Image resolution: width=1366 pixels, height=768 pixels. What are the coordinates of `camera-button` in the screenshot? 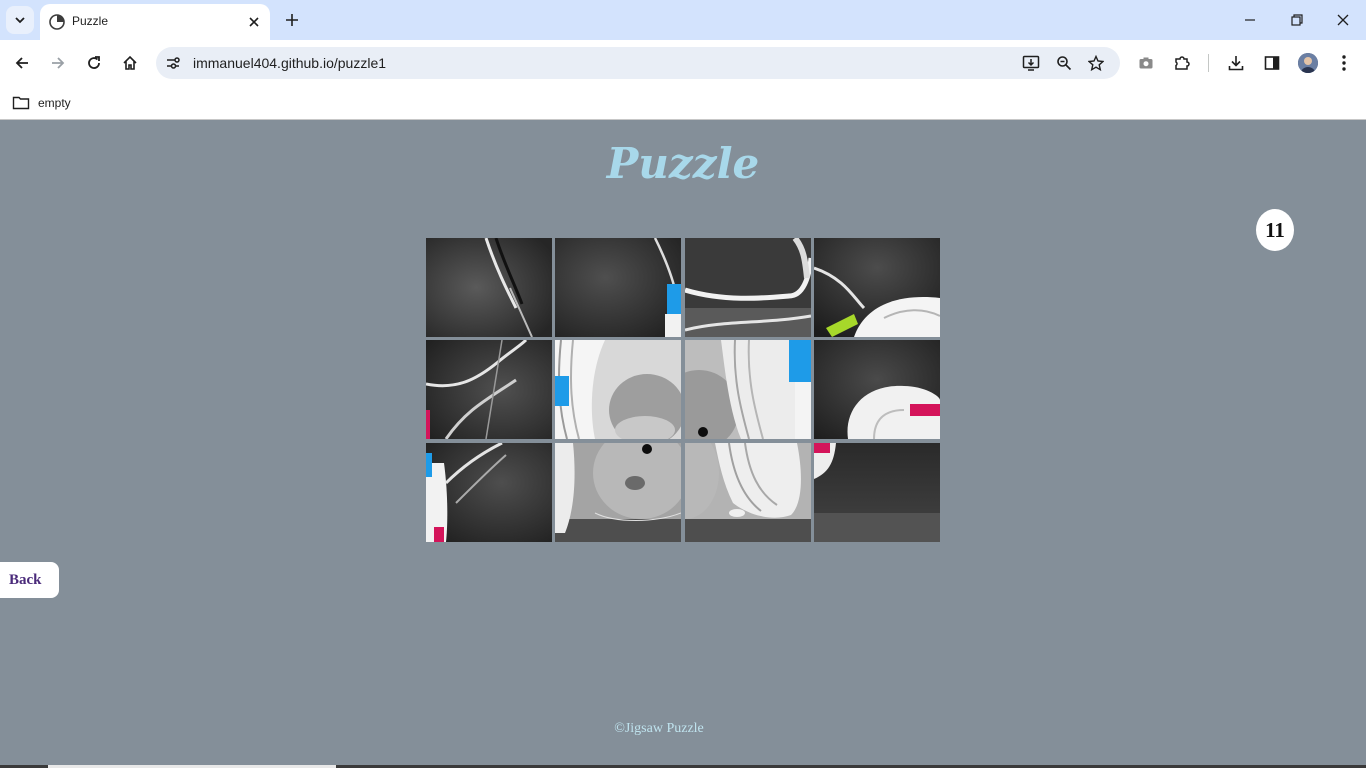 It's located at (1146, 63).